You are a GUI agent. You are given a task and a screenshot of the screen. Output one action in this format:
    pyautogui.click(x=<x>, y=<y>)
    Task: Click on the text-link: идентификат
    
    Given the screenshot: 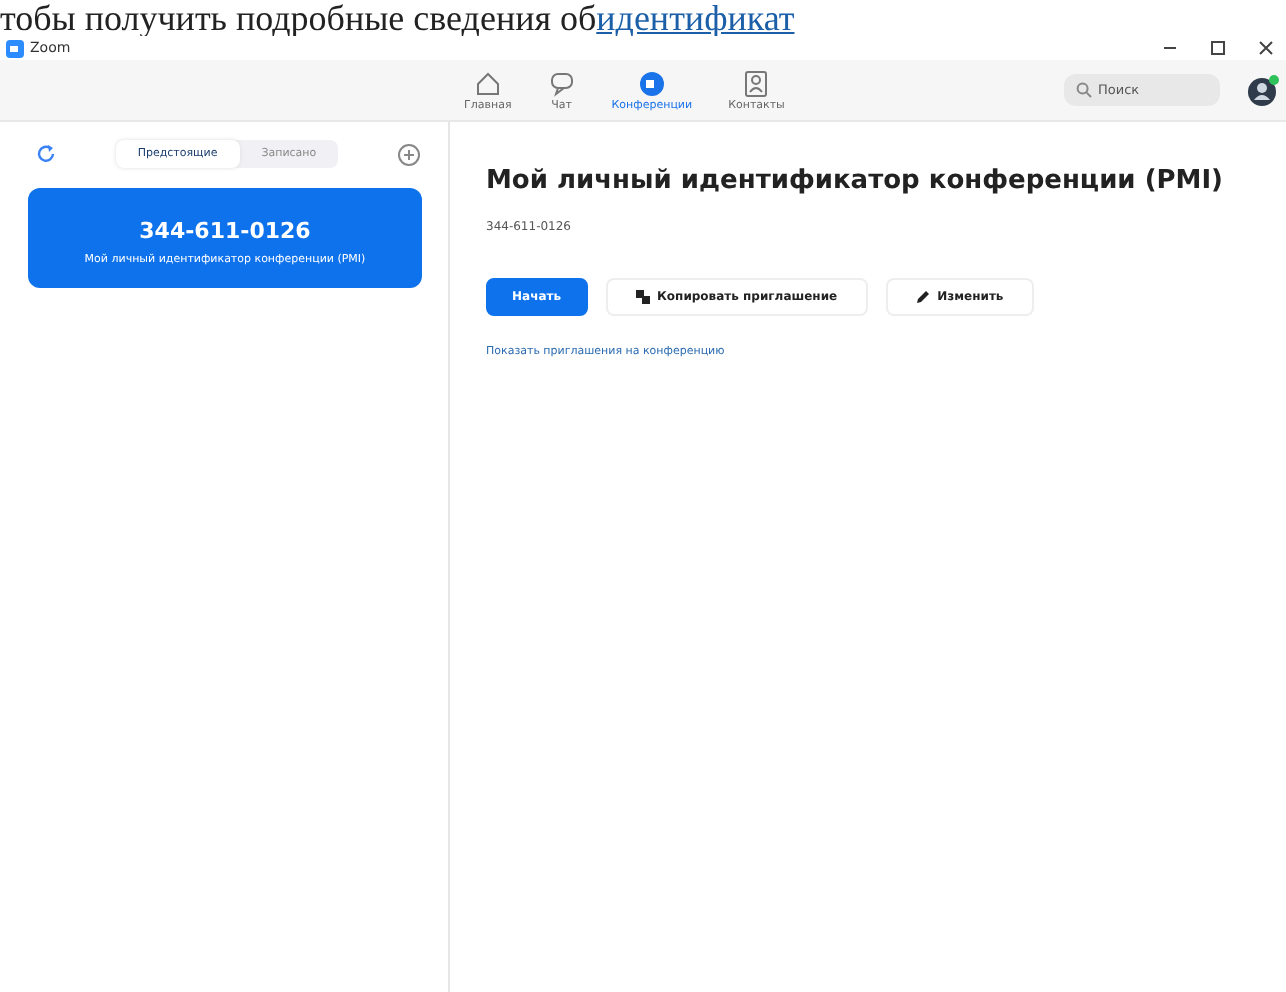 What is the action you would take?
    pyautogui.click(x=695, y=18)
    